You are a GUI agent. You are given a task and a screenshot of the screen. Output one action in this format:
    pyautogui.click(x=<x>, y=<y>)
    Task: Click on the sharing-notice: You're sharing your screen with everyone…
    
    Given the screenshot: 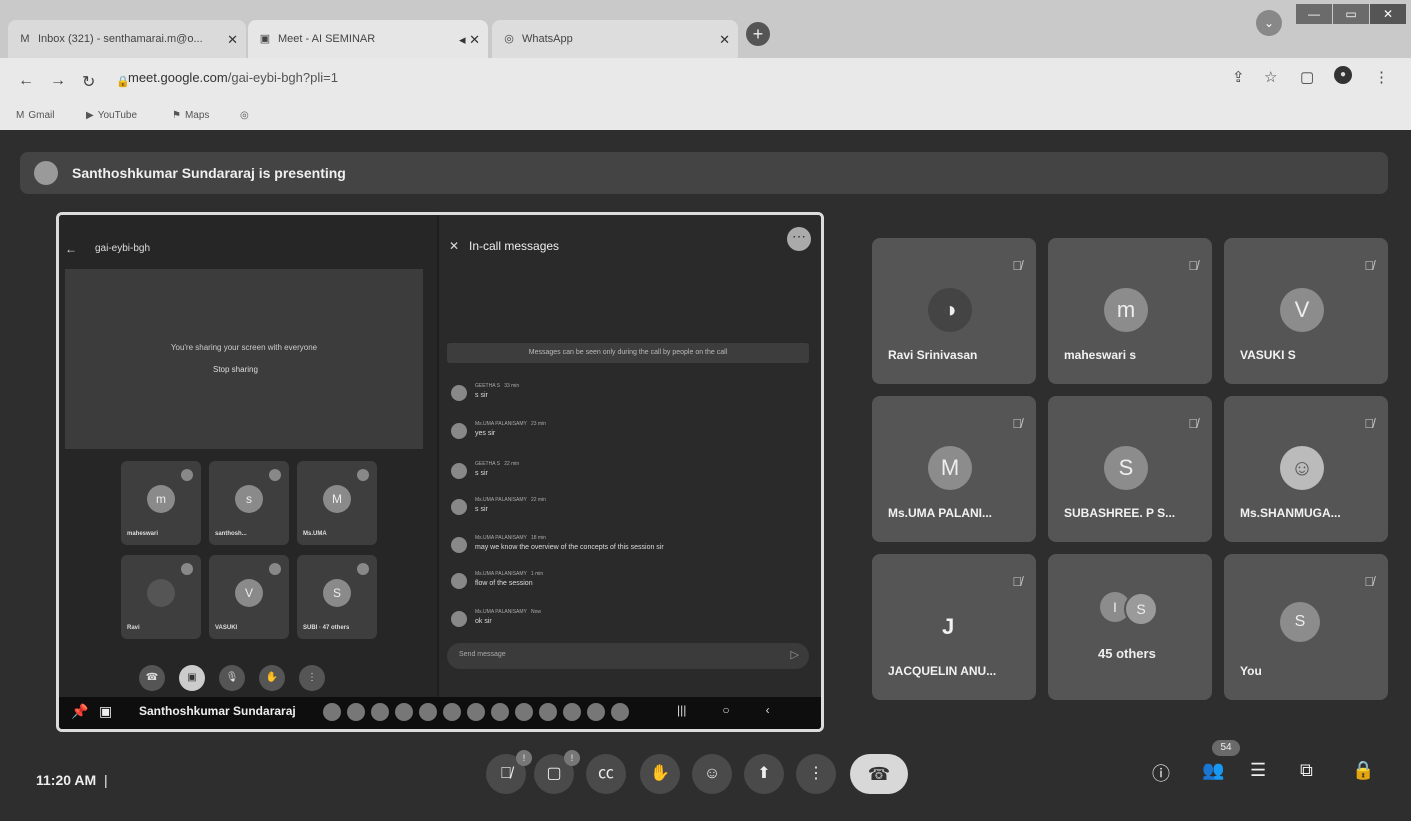 What is the action you would take?
    pyautogui.click(x=244, y=359)
    